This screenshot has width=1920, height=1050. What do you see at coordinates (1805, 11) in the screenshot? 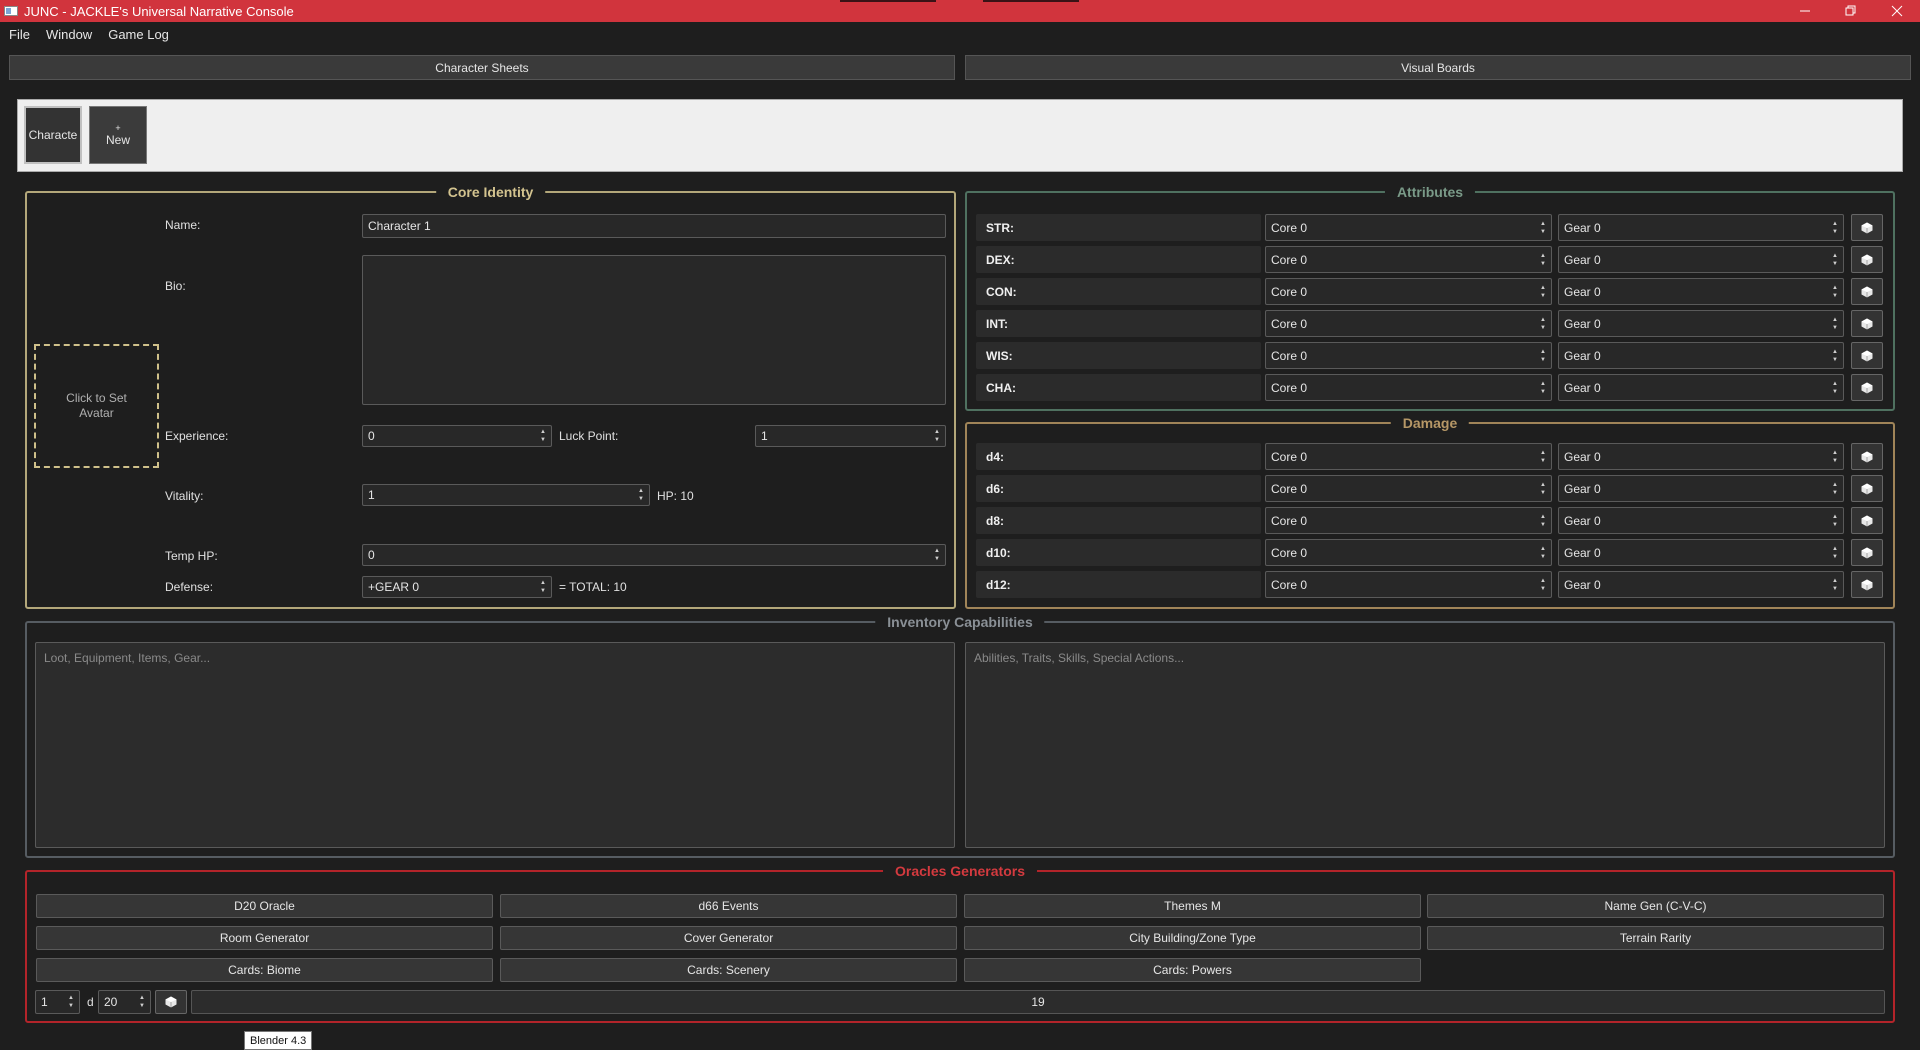
I see `minimize-button` at bounding box center [1805, 11].